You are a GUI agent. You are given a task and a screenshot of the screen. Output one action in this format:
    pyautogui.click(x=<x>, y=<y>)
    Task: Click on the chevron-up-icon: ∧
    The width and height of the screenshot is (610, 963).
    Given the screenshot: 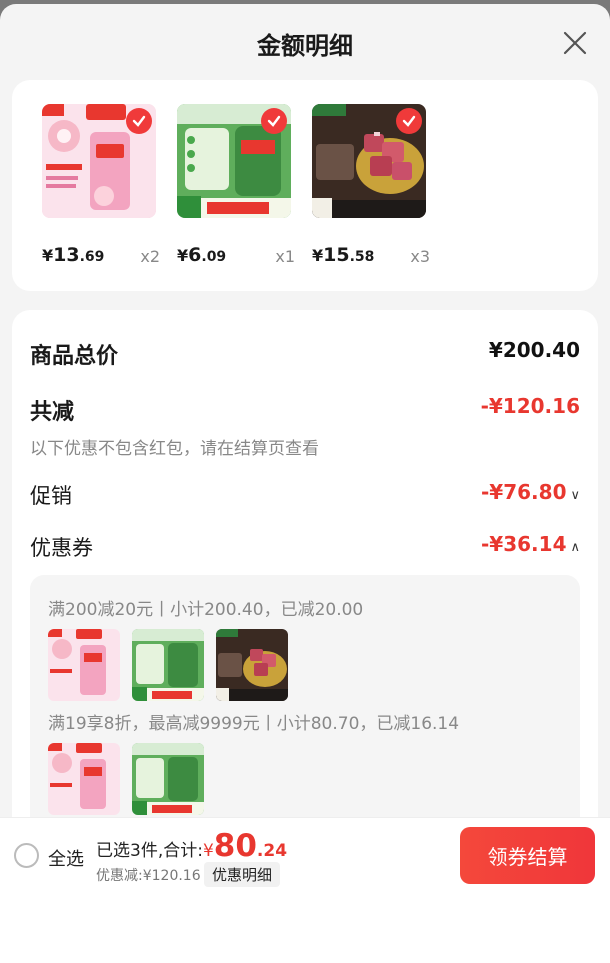 What is the action you would take?
    pyautogui.click(x=575, y=547)
    